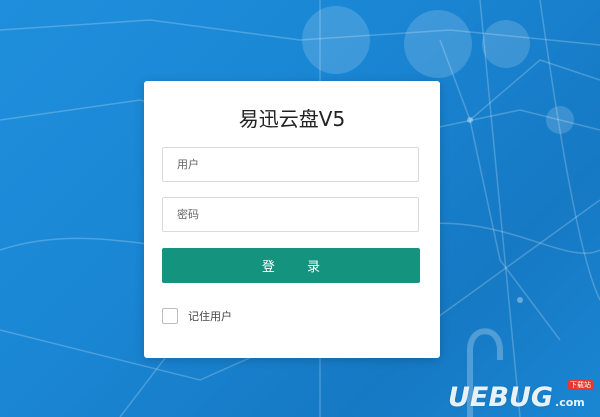  Describe the element at coordinates (210, 316) in the screenshot. I see `remember-user-label: 记住用户` at that location.